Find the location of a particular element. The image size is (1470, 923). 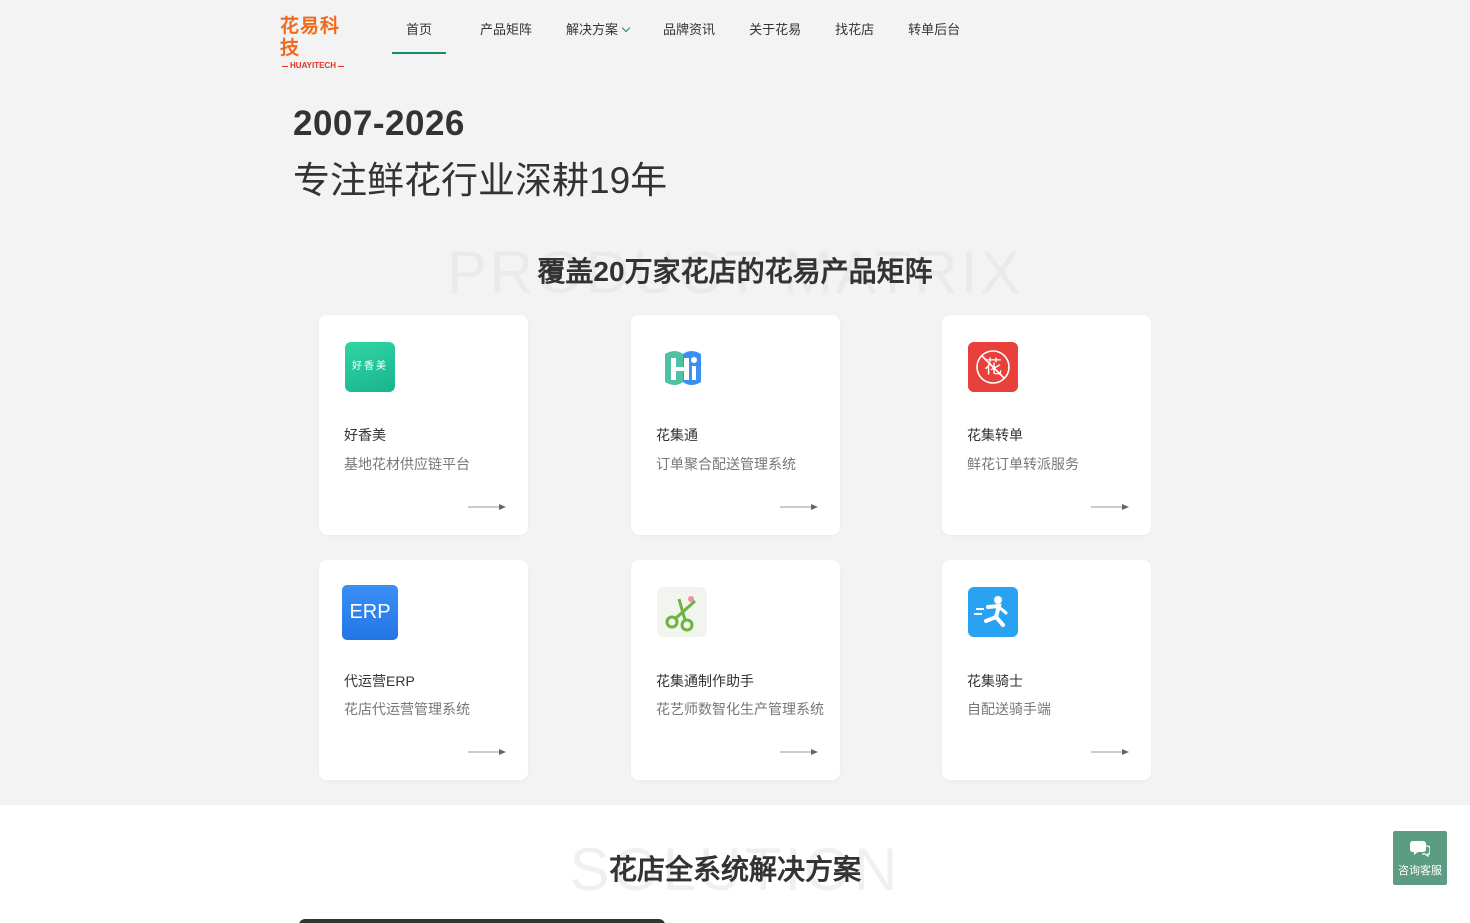

nav-item-home: 首页 is located at coordinates (419, 27).